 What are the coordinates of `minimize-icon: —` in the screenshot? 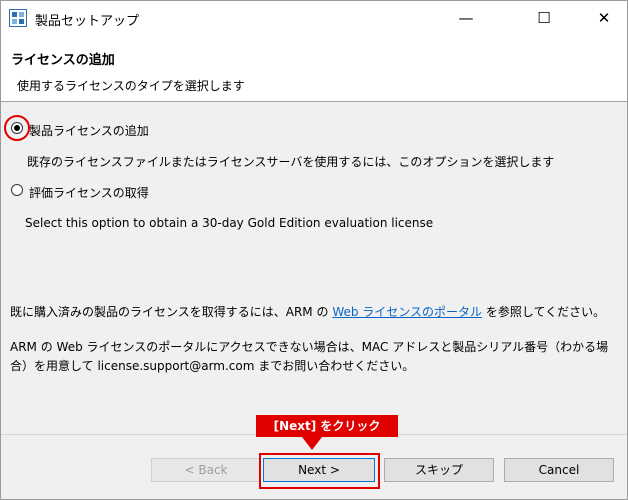 It's located at (466, 18).